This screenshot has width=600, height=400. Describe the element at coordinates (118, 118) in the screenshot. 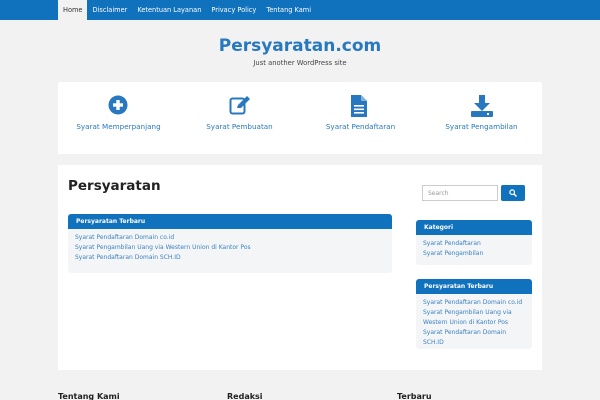

I see `feature-syarat-memperpanjang: Syarat Memperpanjang` at that location.